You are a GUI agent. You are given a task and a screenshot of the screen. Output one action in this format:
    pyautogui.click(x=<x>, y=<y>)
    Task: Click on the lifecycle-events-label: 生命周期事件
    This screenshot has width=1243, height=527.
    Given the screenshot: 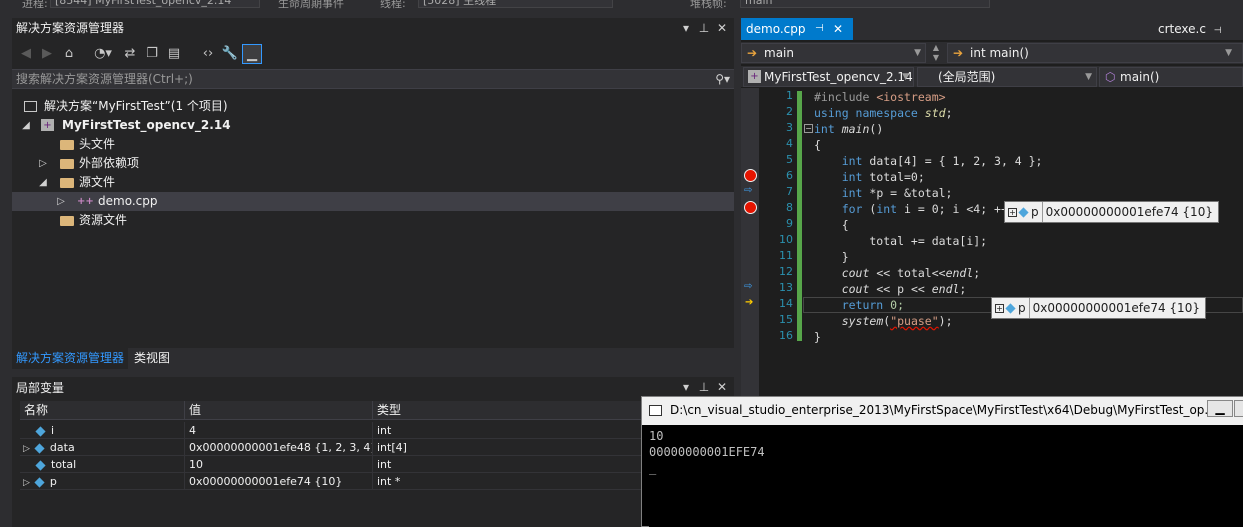 What is the action you would take?
    pyautogui.click(x=311, y=5)
    